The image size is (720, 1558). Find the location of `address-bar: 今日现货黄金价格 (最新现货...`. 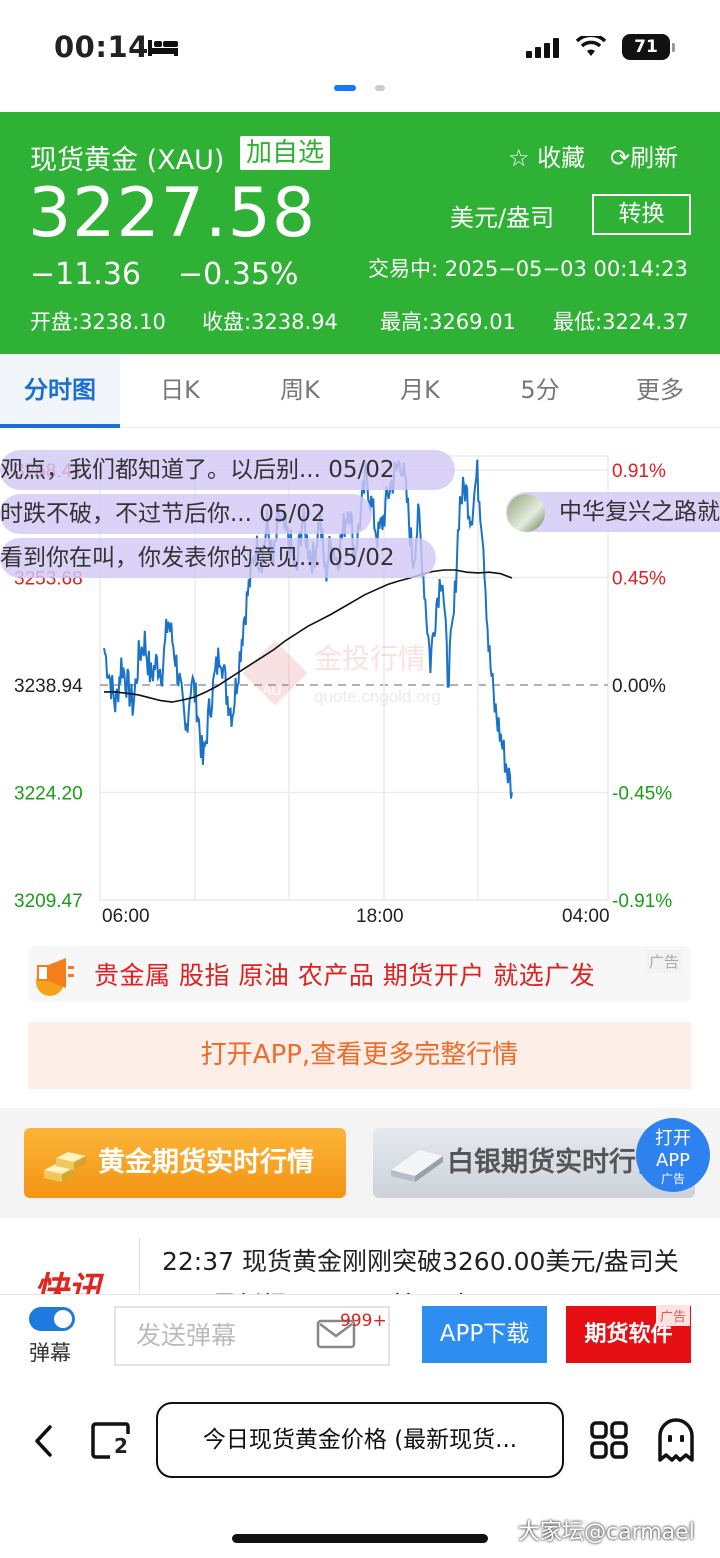

address-bar: 今日现货黄金价格 (最新现货... is located at coordinates (360, 1440).